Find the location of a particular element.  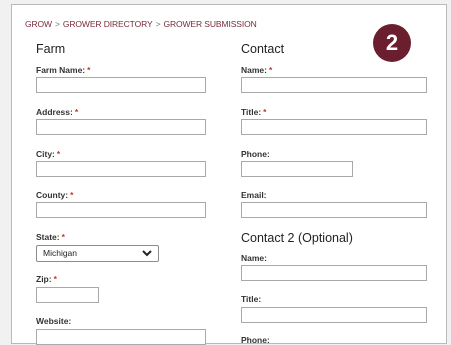

step-number-badge: 2 is located at coordinates (392, 43).